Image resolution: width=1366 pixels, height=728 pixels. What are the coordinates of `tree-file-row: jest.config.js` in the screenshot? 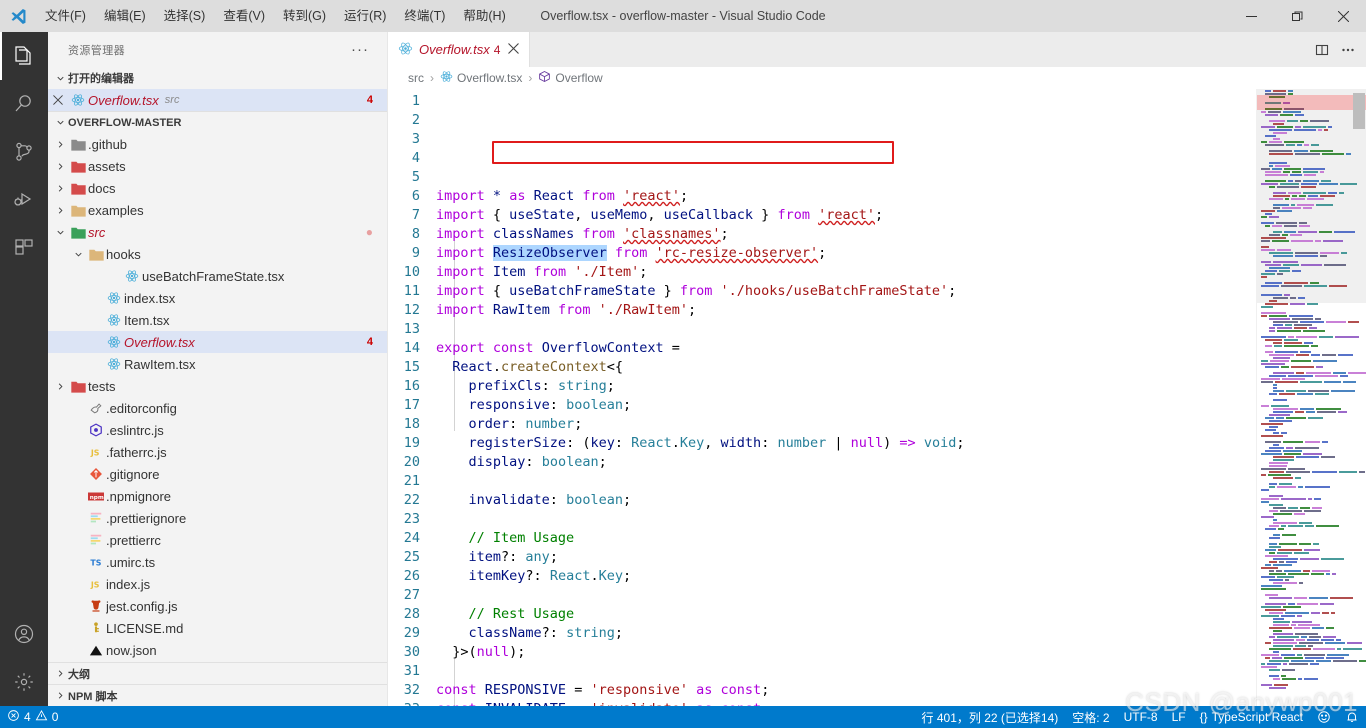 It's located at (217, 606).